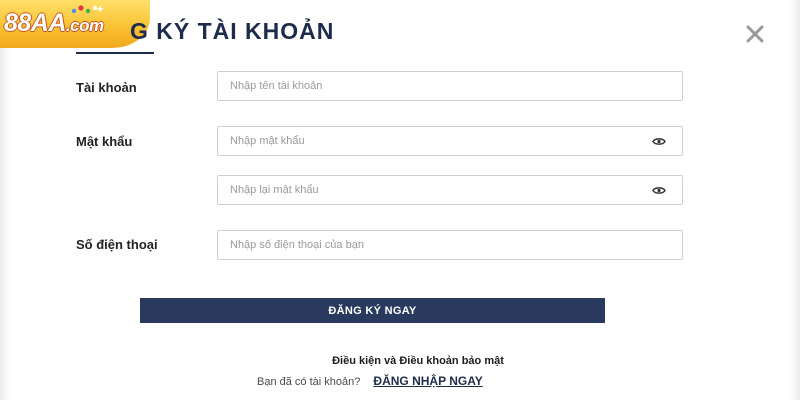 The image size is (800, 400). I want to click on phone-input, so click(450, 245).